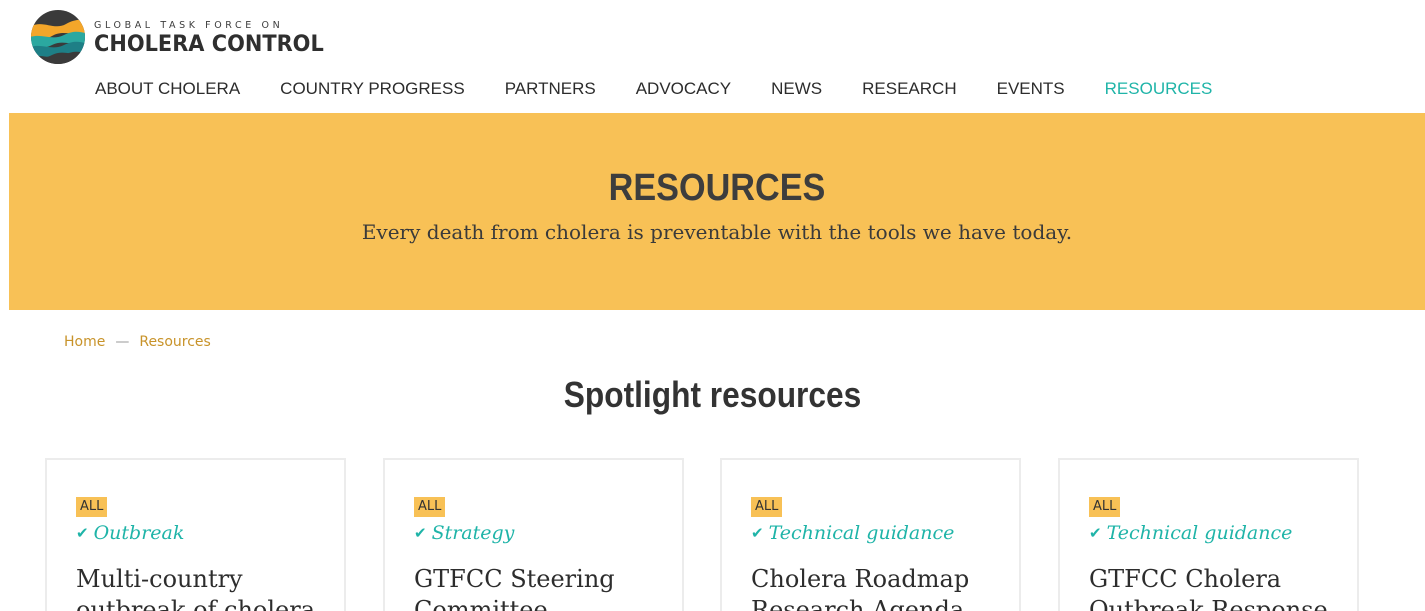 This screenshot has width=1425, height=611. Describe the element at coordinates (139, 533) in the screenshot. I see `resource-tag-label: Outbreak` at that location.